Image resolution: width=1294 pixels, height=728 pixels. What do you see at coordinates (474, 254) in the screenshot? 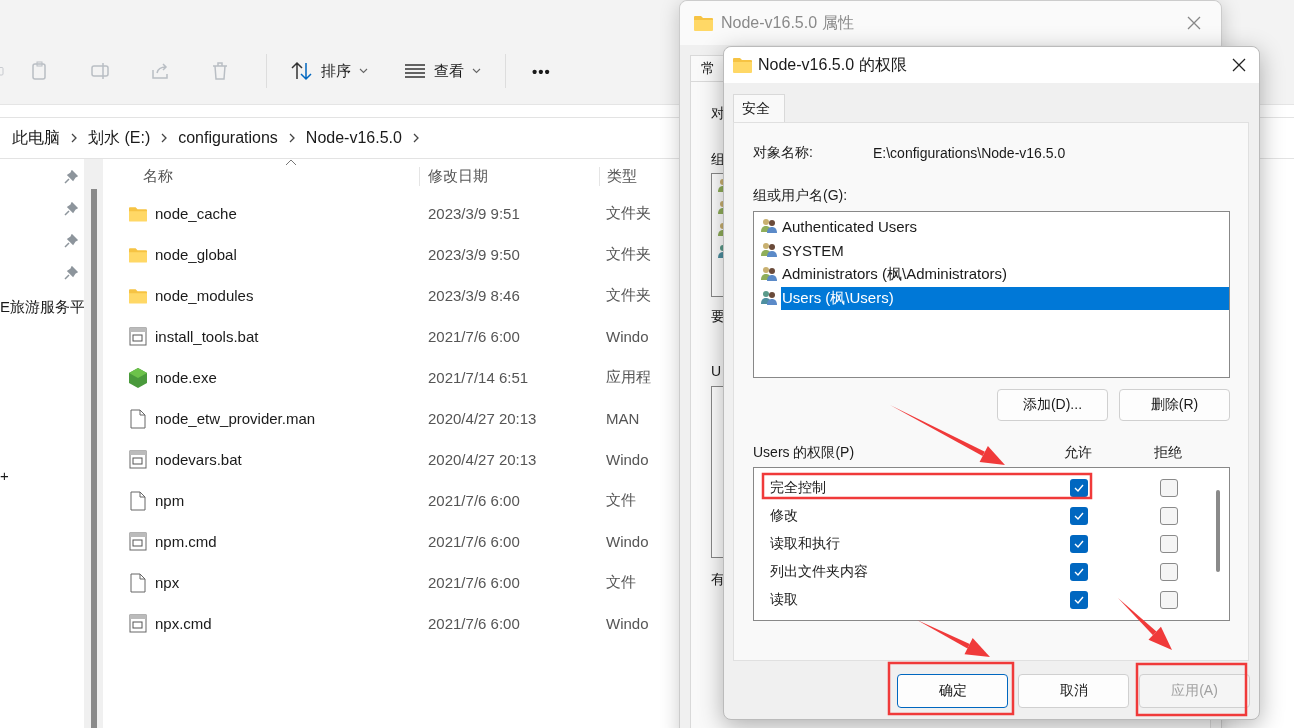
I see `file-date: 2023/3/9 9:50` at bounding box center [474, 254].